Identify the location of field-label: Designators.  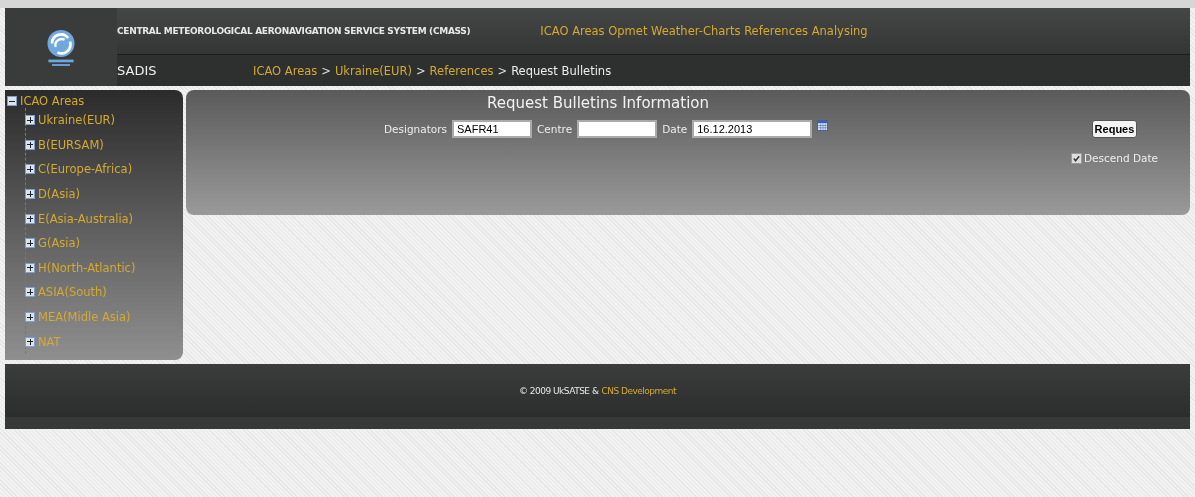
(415, 129).